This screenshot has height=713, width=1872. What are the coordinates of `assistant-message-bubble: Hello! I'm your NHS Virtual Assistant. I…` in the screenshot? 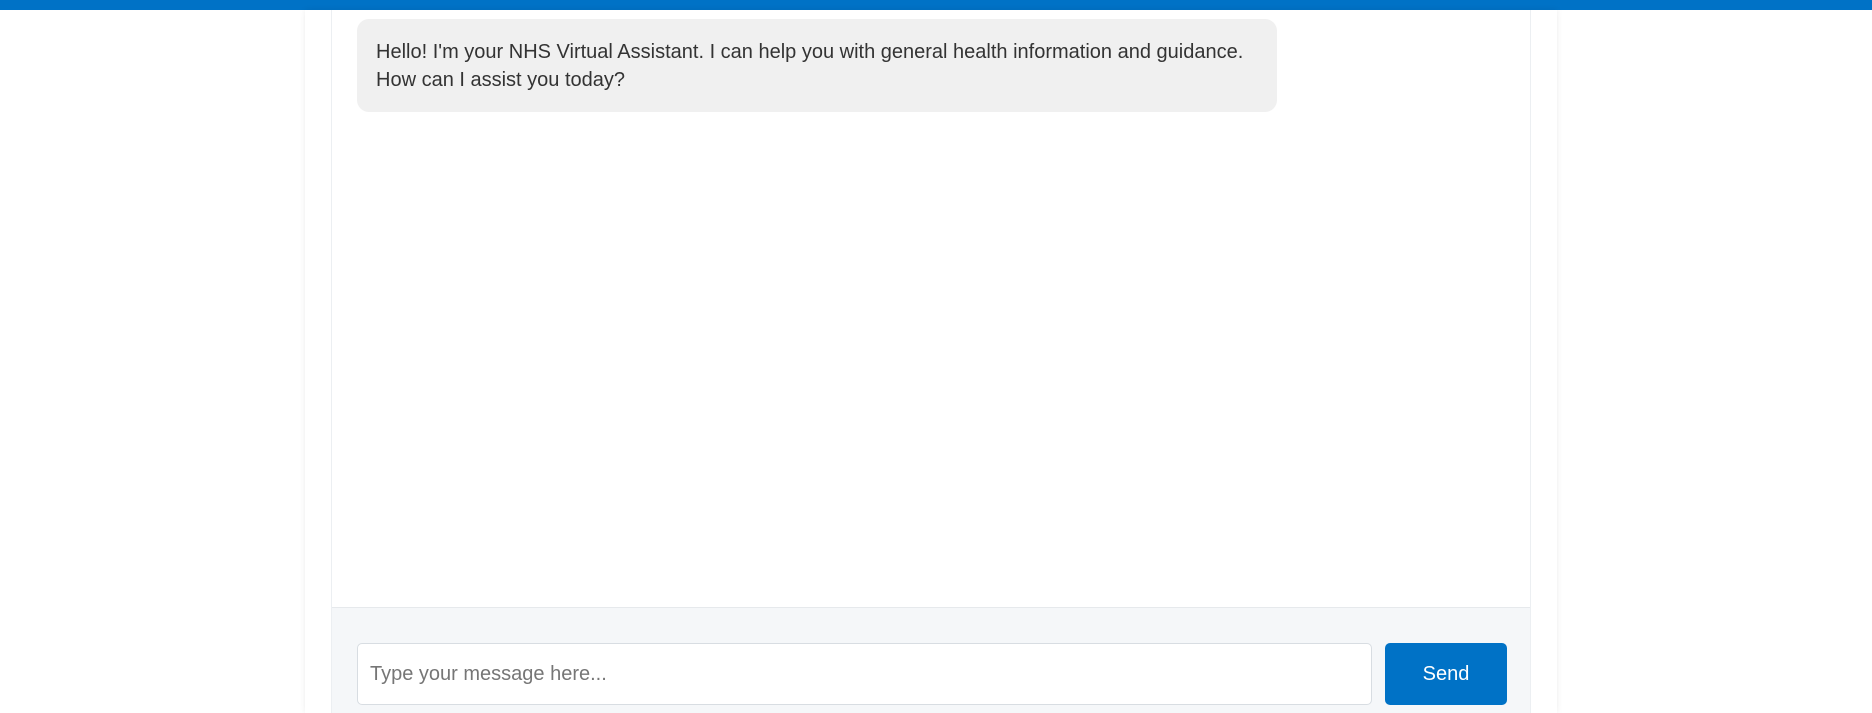 It's located at (817, 65).